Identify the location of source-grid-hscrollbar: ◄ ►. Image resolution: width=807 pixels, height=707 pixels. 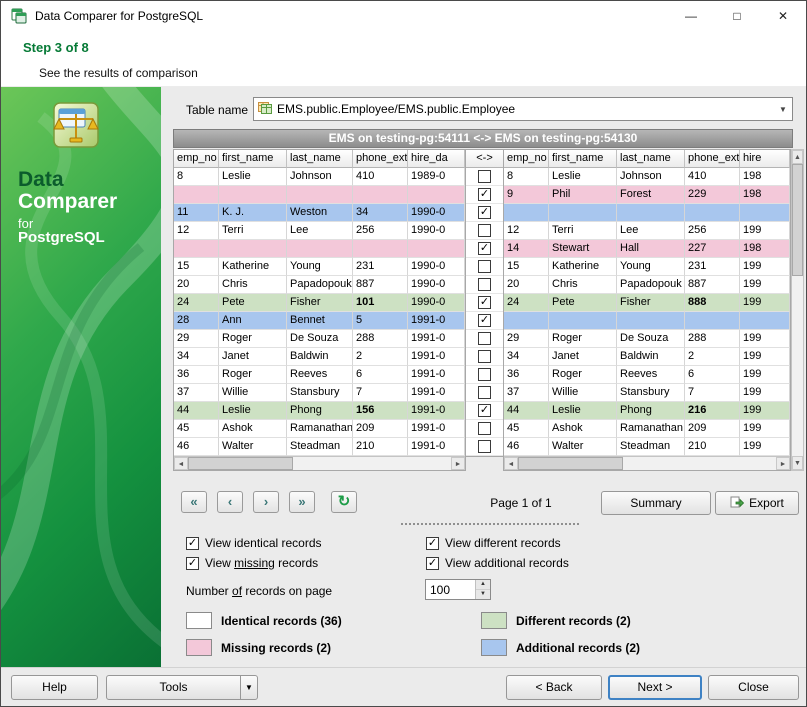
(319, 463).